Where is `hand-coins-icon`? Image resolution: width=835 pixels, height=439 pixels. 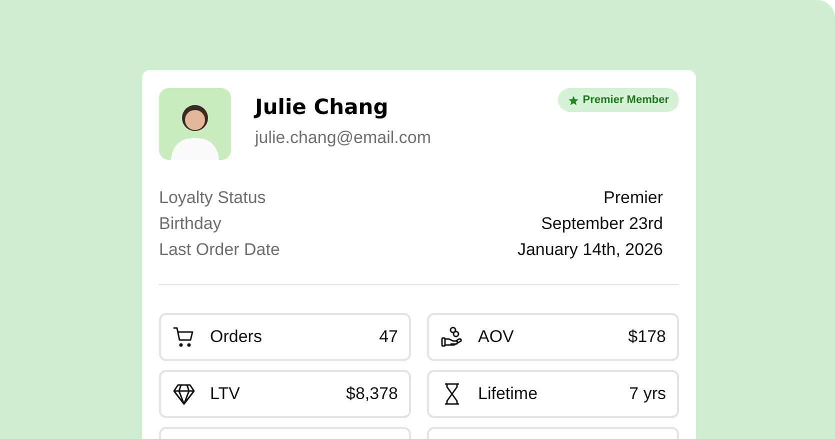
hand-coins-icon is located at coordinates (452, 337).